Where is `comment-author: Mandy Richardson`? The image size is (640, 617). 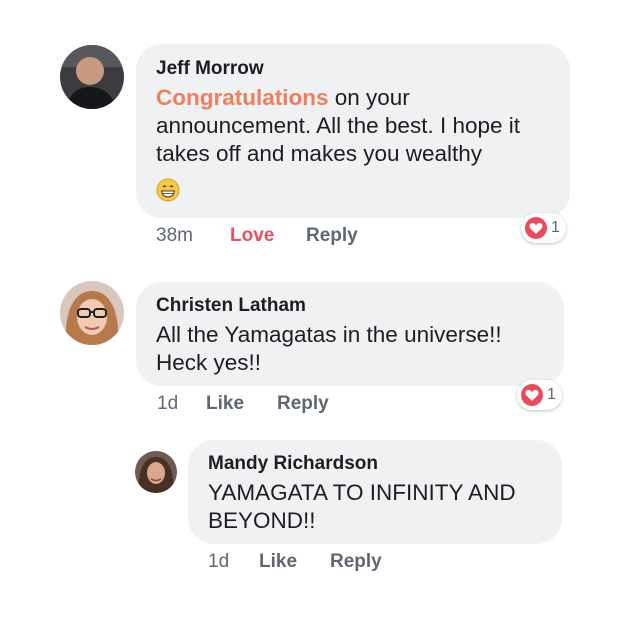
comment-author: Mandy Richardson is located at coordinates (375, 464).